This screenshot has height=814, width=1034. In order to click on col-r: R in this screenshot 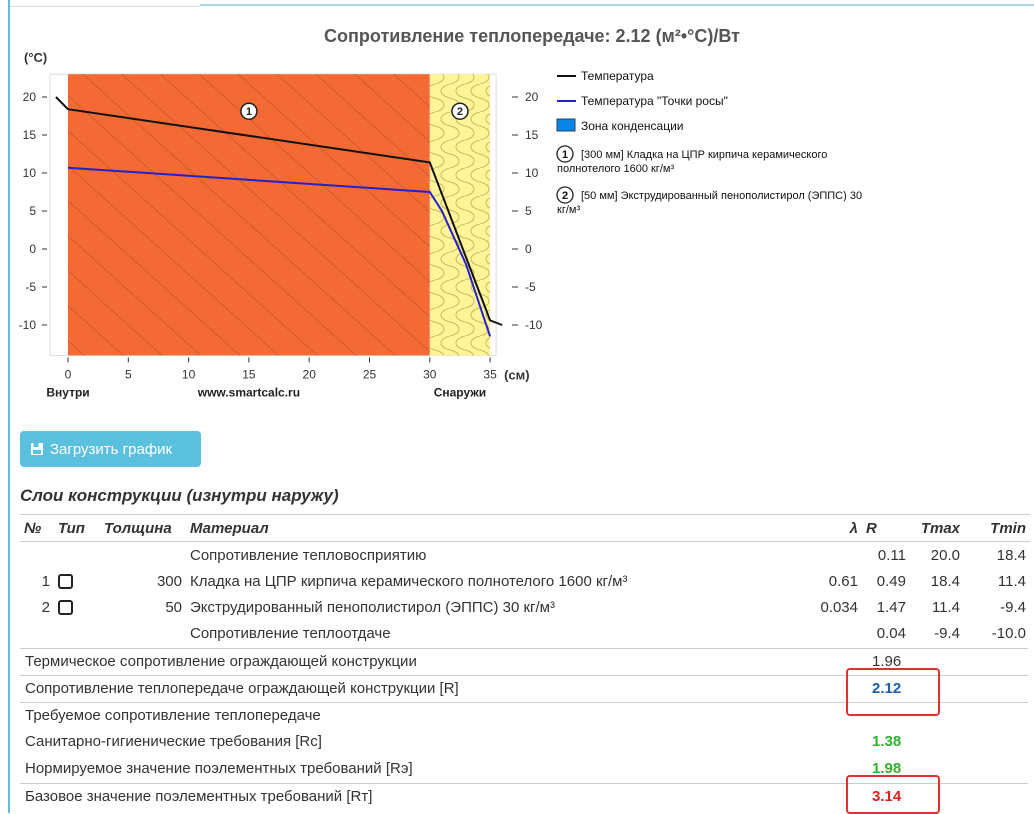, I will do `click(886, 528)`.